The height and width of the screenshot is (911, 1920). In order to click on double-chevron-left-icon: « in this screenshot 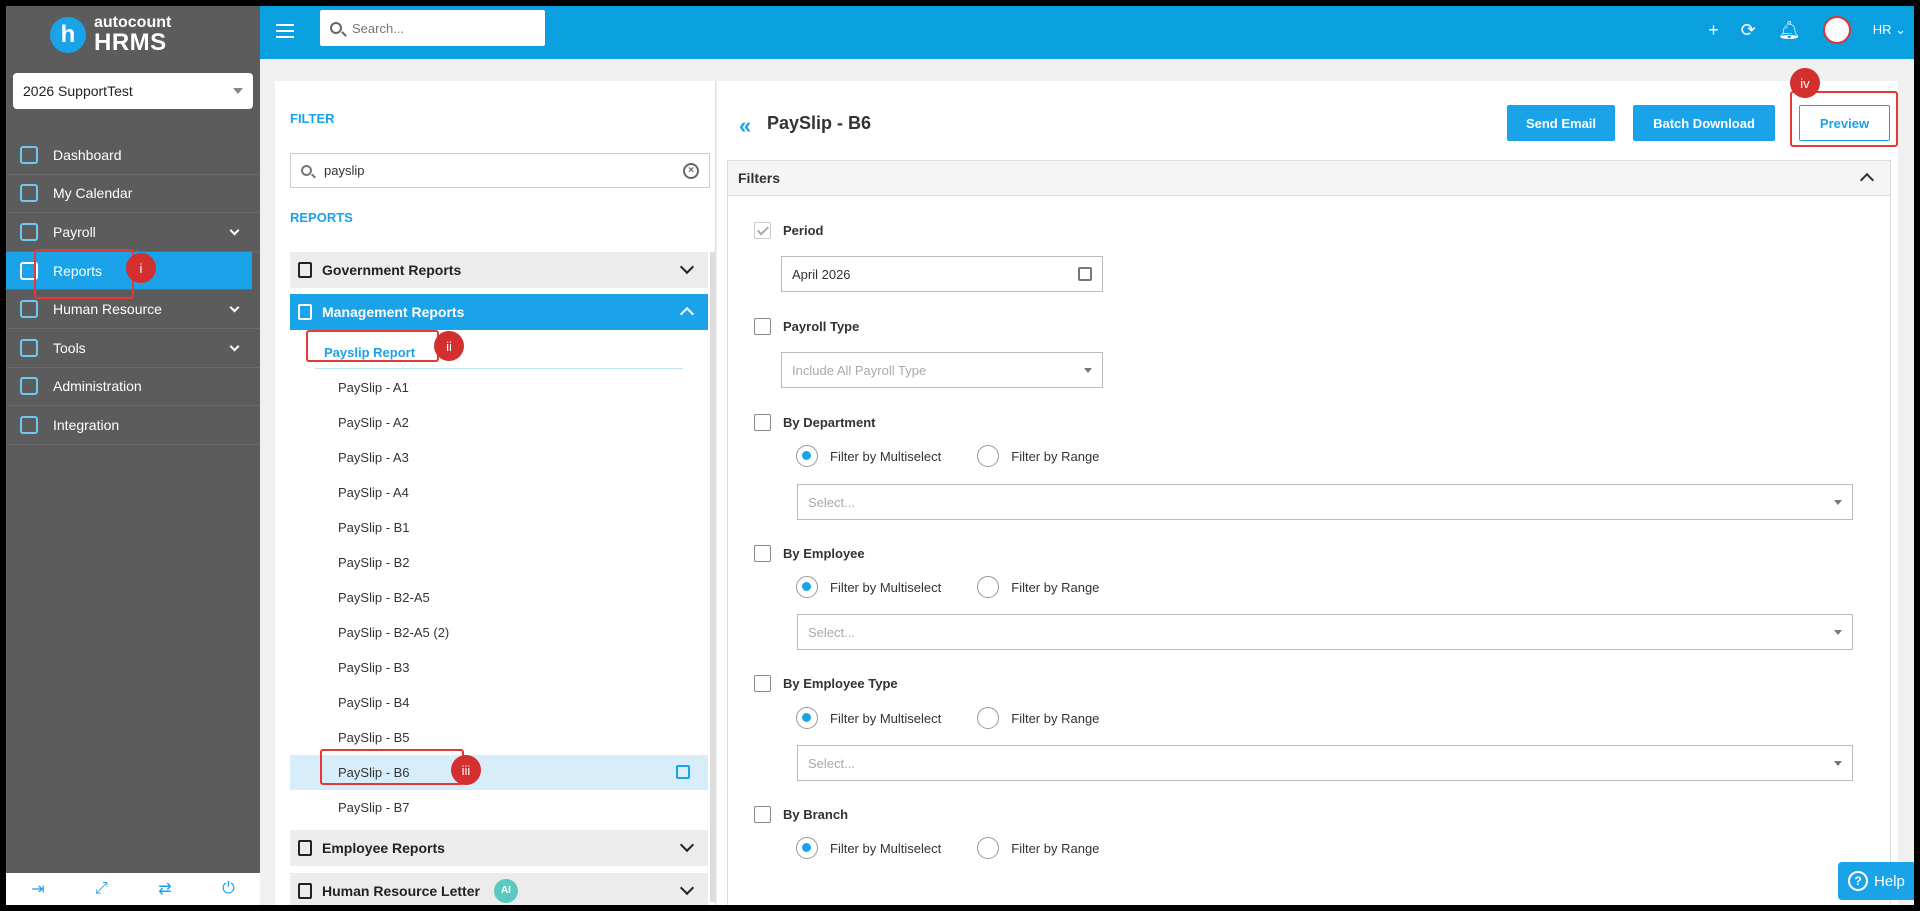, I will do `click(745, 126)`.